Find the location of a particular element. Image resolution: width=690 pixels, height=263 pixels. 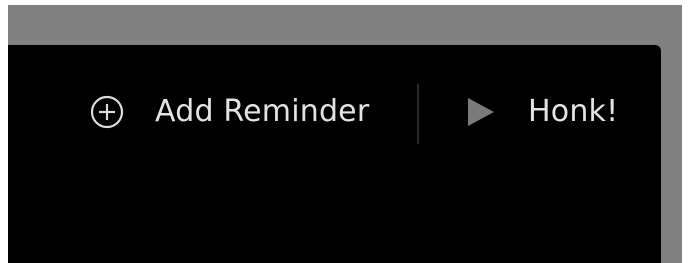

add-reminder-button: Add Reminder is located at coordinates (229, 112).